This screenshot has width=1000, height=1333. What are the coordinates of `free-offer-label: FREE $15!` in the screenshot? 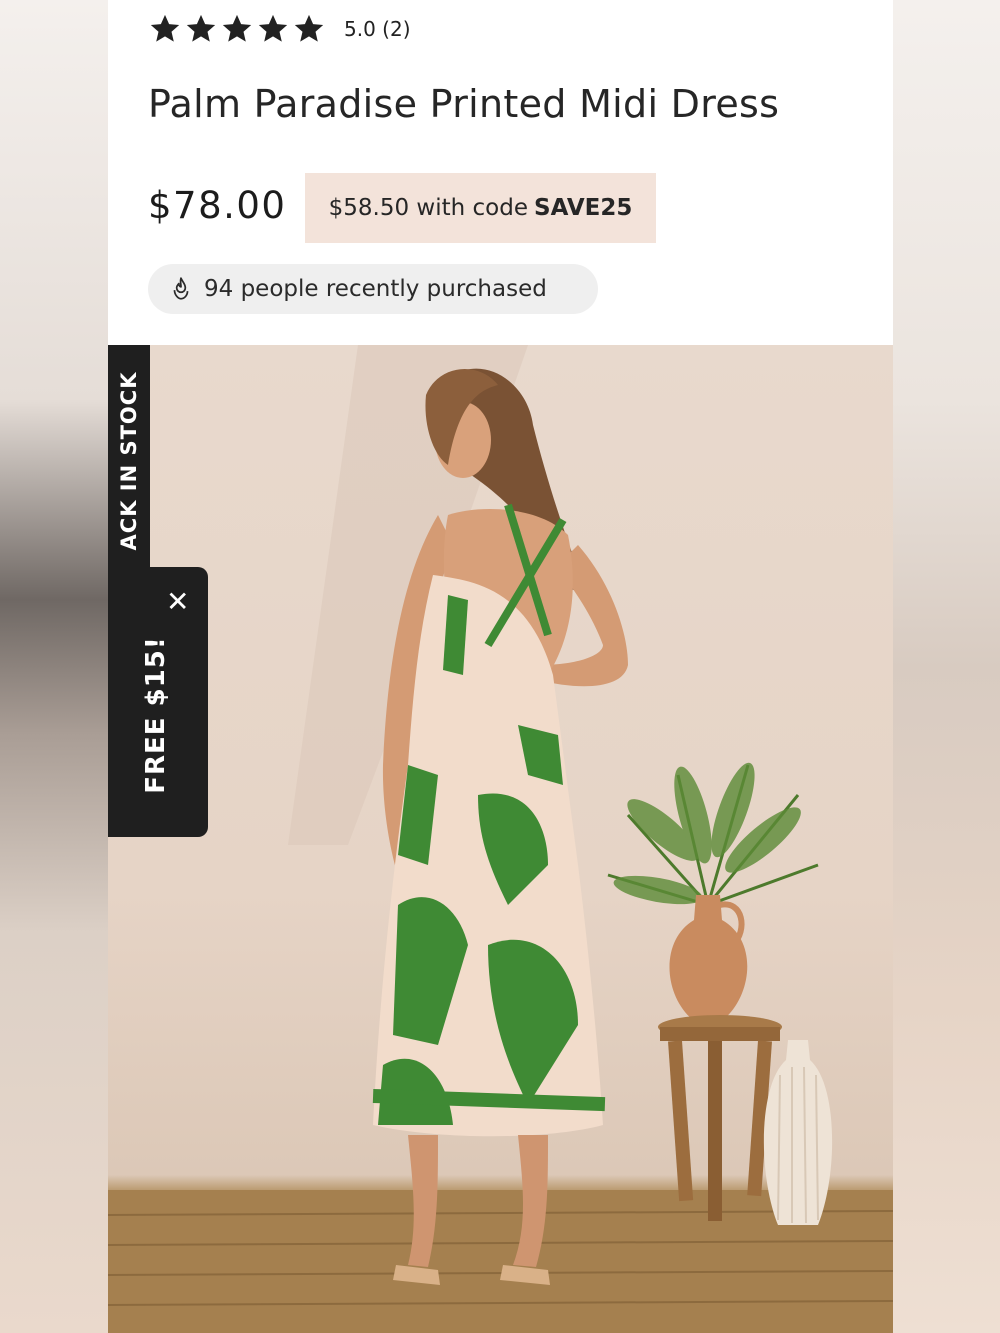 It's located at (156, 715).